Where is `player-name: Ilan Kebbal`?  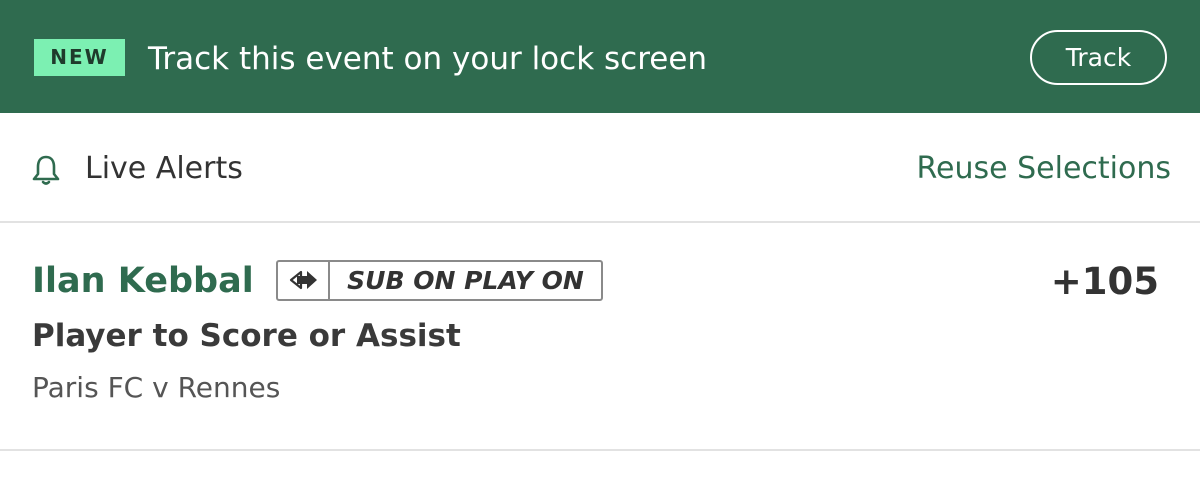
player-name: Ilan Kebbal is located at coordinates (143, 281).